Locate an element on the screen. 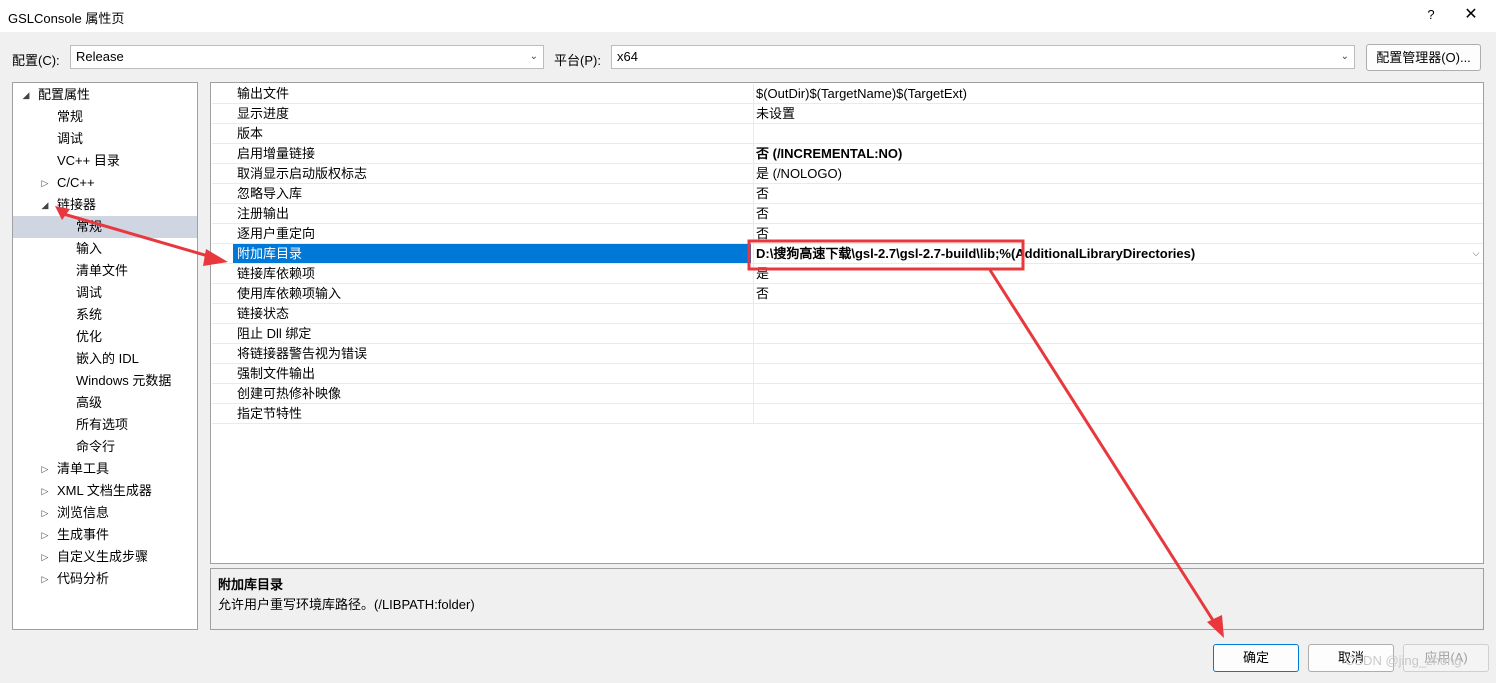 This screenshot has height=683, width=1496. annotation-arrow-tail is located at coordinates (62, 213).